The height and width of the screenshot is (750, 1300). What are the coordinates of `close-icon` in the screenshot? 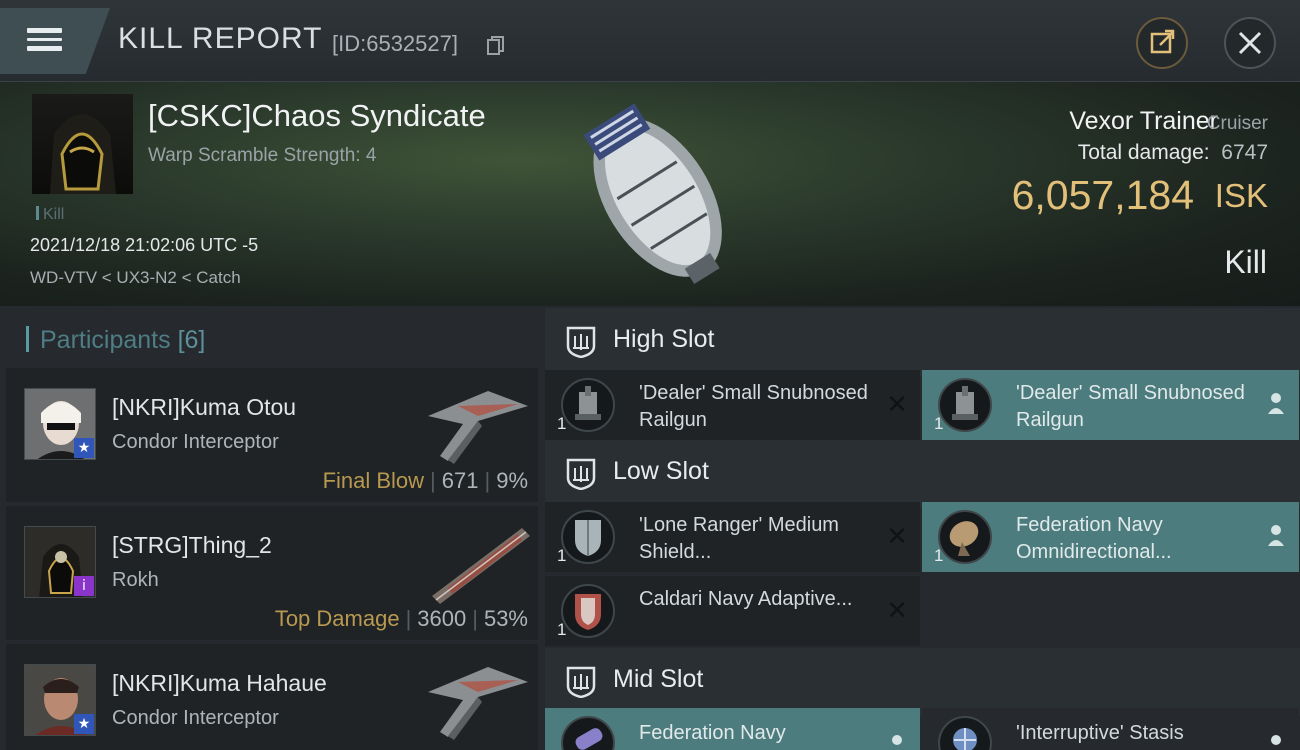 It's located at (1250, 43).